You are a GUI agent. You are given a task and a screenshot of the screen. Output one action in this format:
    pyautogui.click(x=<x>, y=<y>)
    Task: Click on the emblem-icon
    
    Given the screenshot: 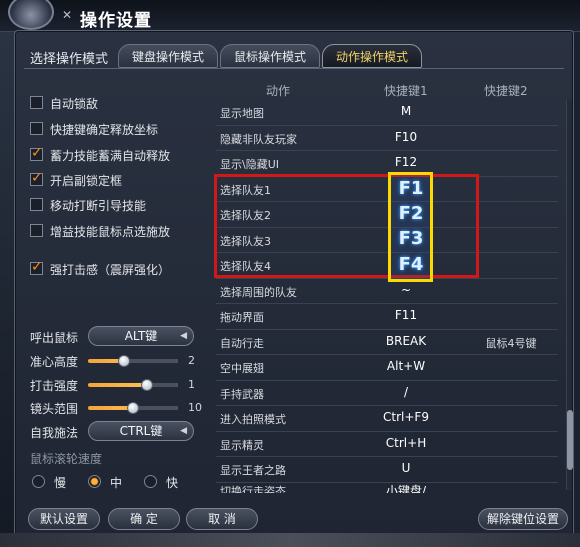 What is the action you would take?
    pyautogui.click(x=31, y=15)
    